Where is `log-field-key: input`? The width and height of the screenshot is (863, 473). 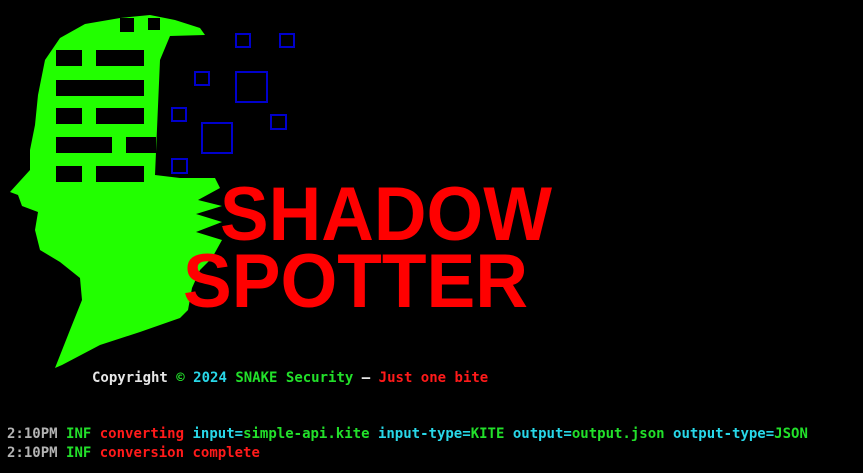
log-field-key: input is located at coordinates (213, 434).